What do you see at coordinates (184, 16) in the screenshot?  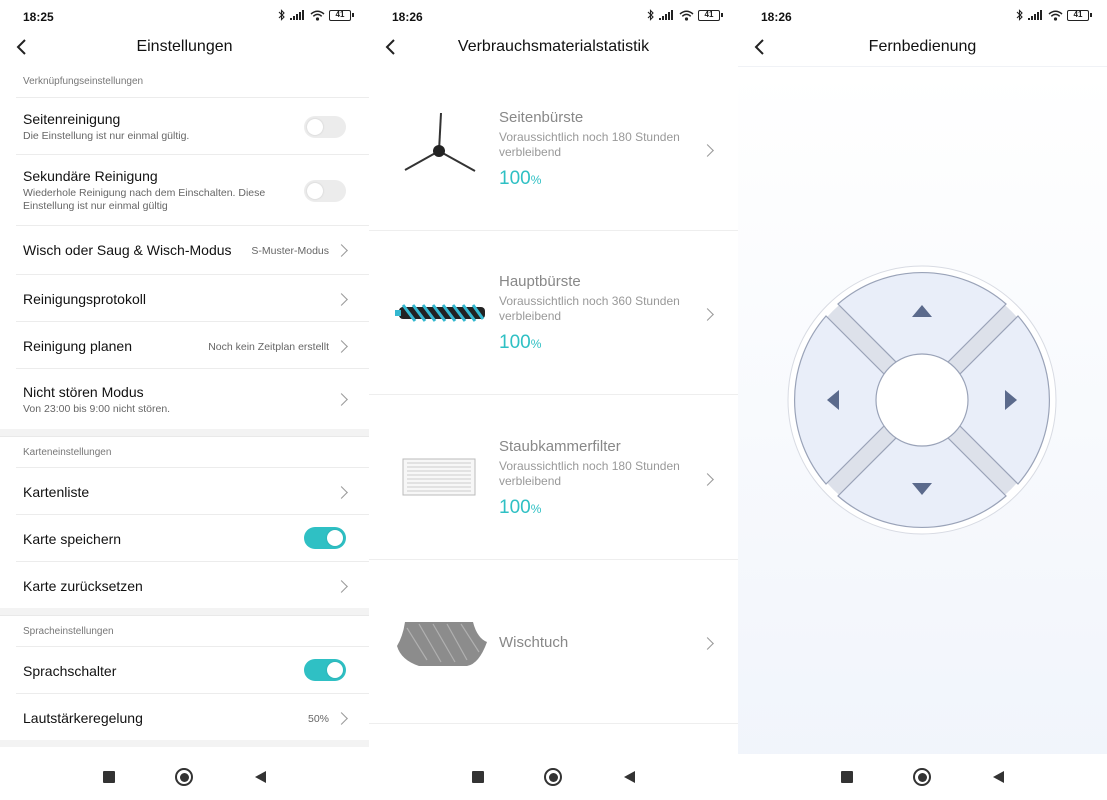 I see `status-bar: 18:25 41` at bounding box center [184, 16].